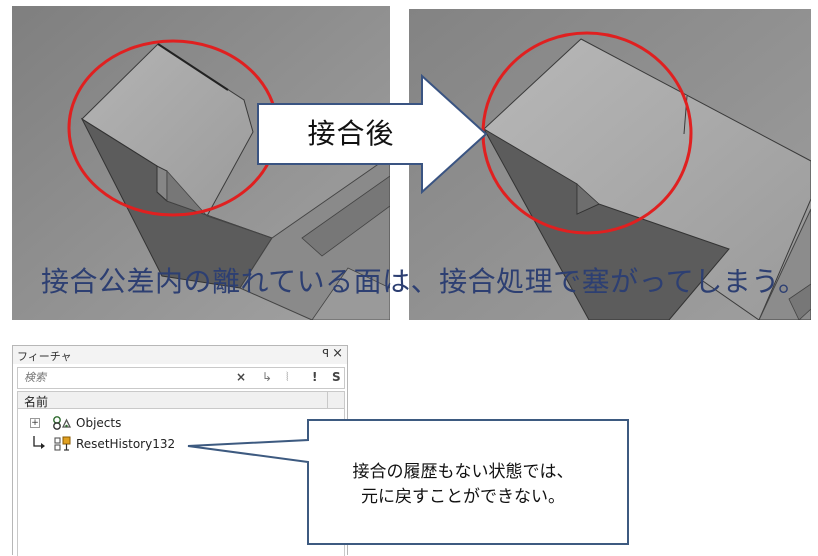  I want to click on tree-item-label: Objects, so click(99, 423).